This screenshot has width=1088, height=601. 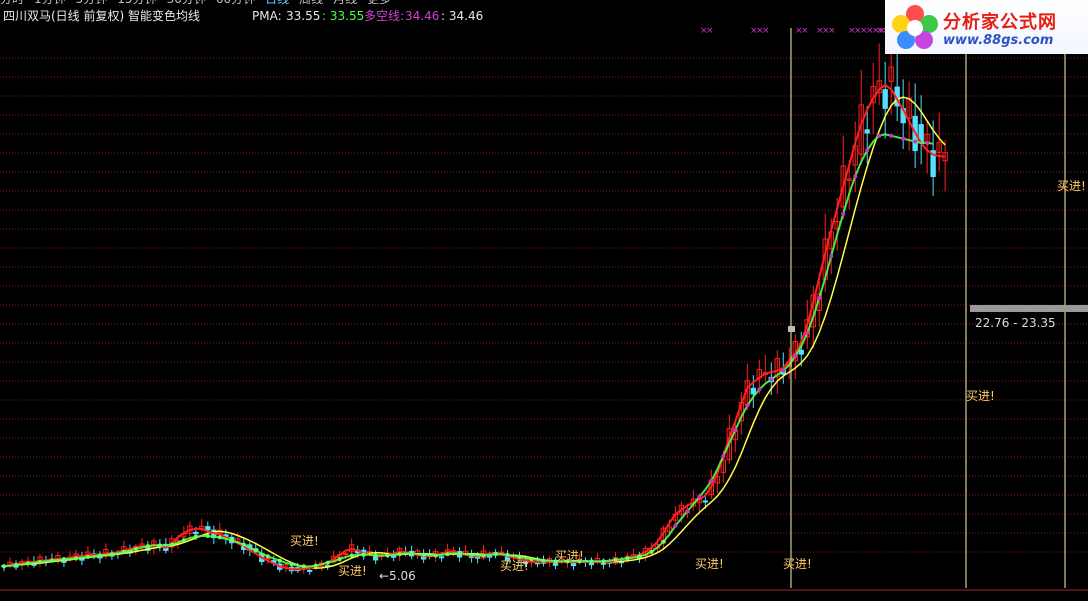 I want to click on logo-url: www.88gs.com, so click(x=998, y=40).